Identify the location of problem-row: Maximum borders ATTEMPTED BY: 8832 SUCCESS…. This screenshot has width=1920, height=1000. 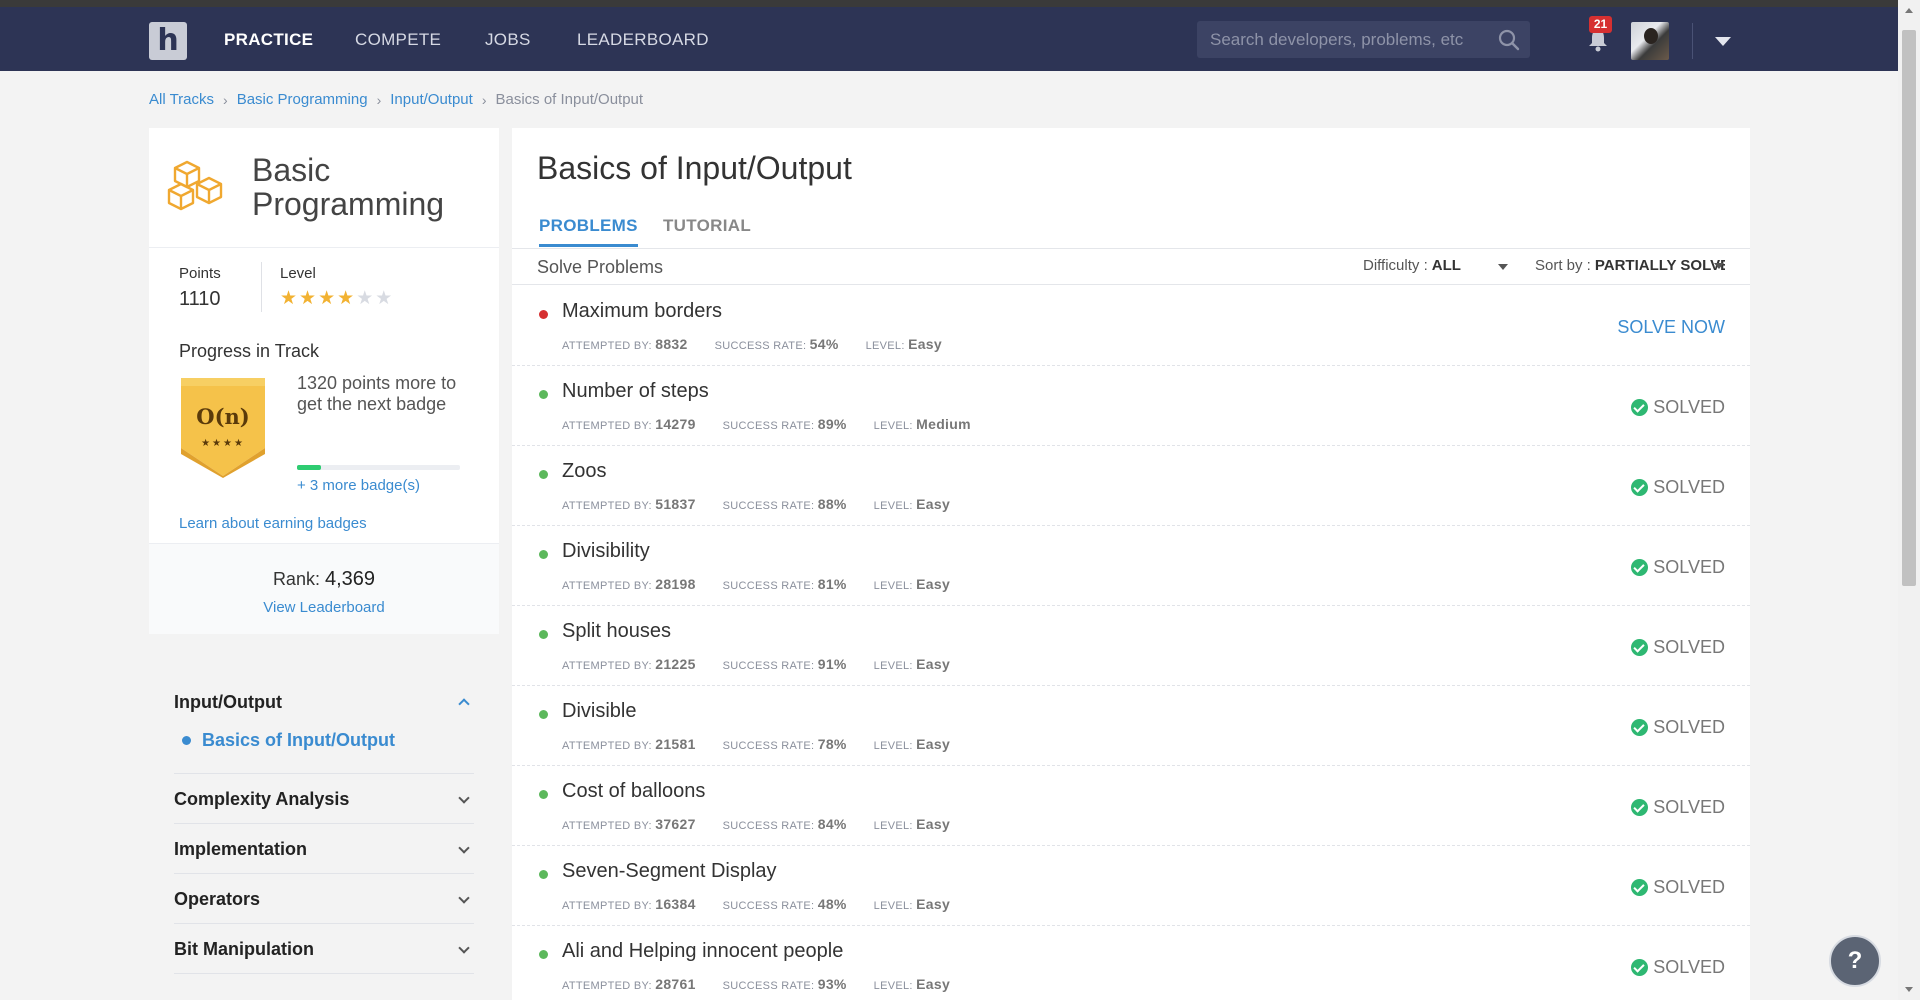
(1131, 326).